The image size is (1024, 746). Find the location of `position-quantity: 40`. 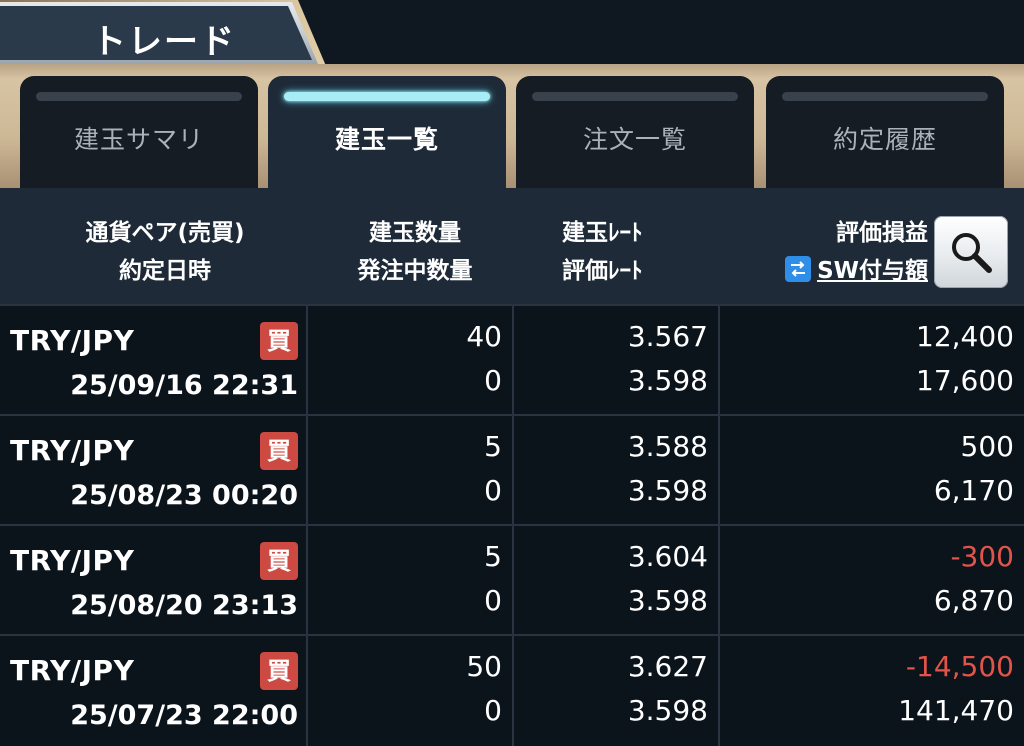

position-quantity: 40 is located at coordinates (484, 336).